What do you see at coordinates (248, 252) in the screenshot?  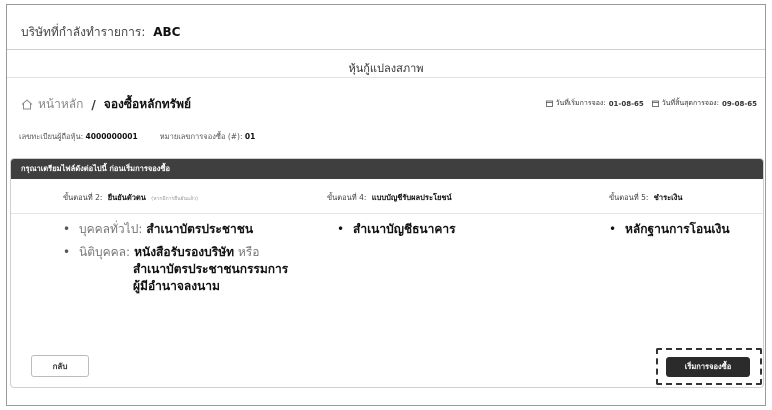 I see `juristic-or: หรือ` at bounding box center [248, 252].